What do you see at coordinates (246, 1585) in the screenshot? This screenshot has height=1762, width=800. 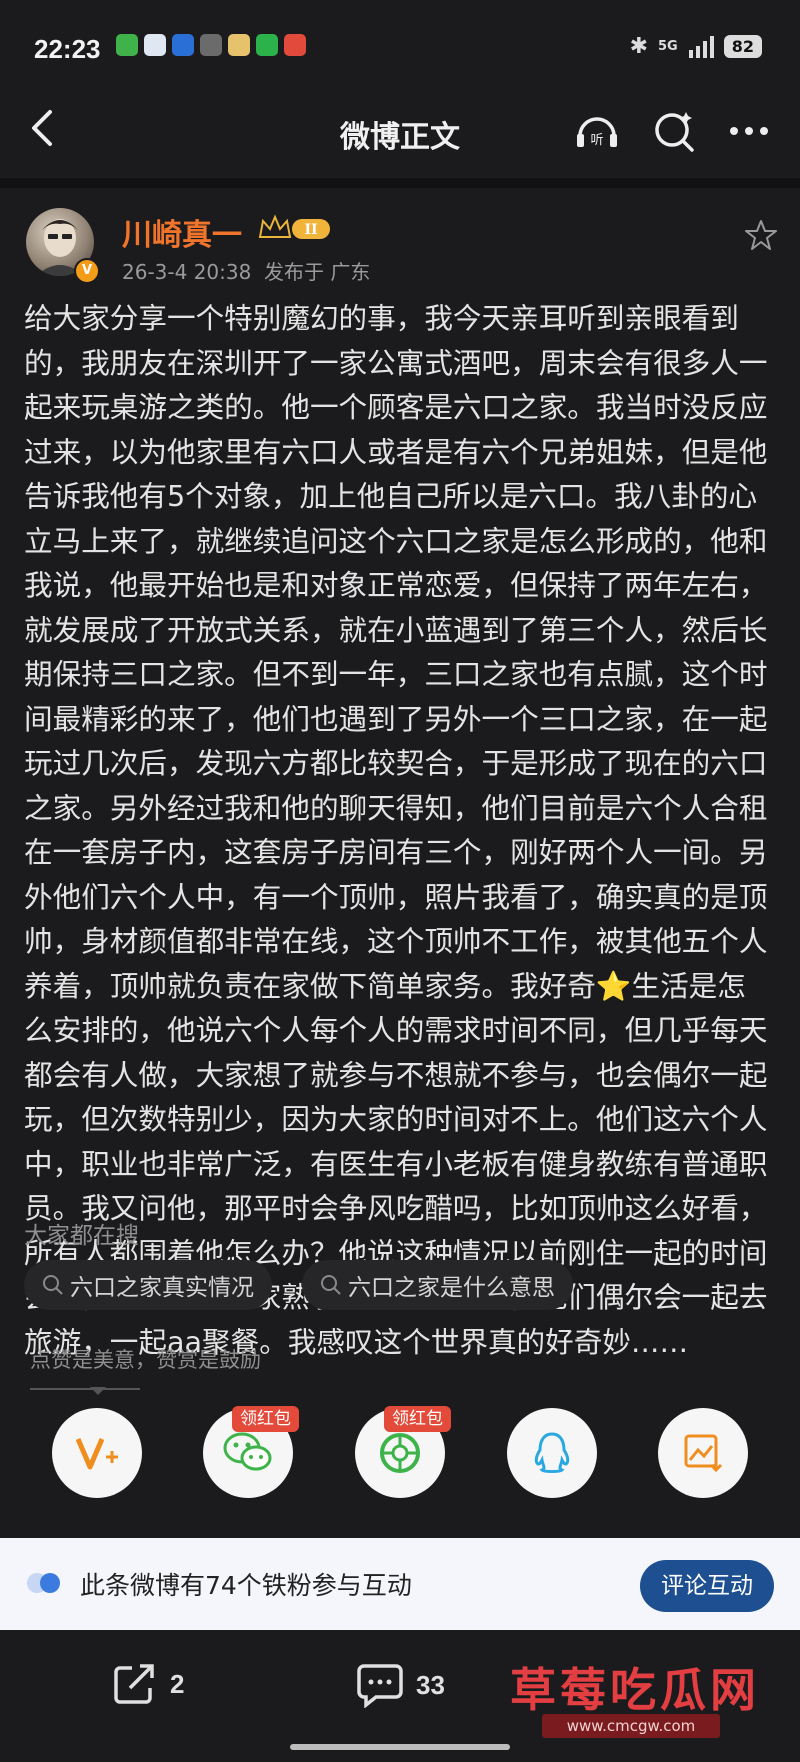 I see `iron-fans-text: 此条微博有74个铁粉参与互动` at bounding box center [246, 1585].